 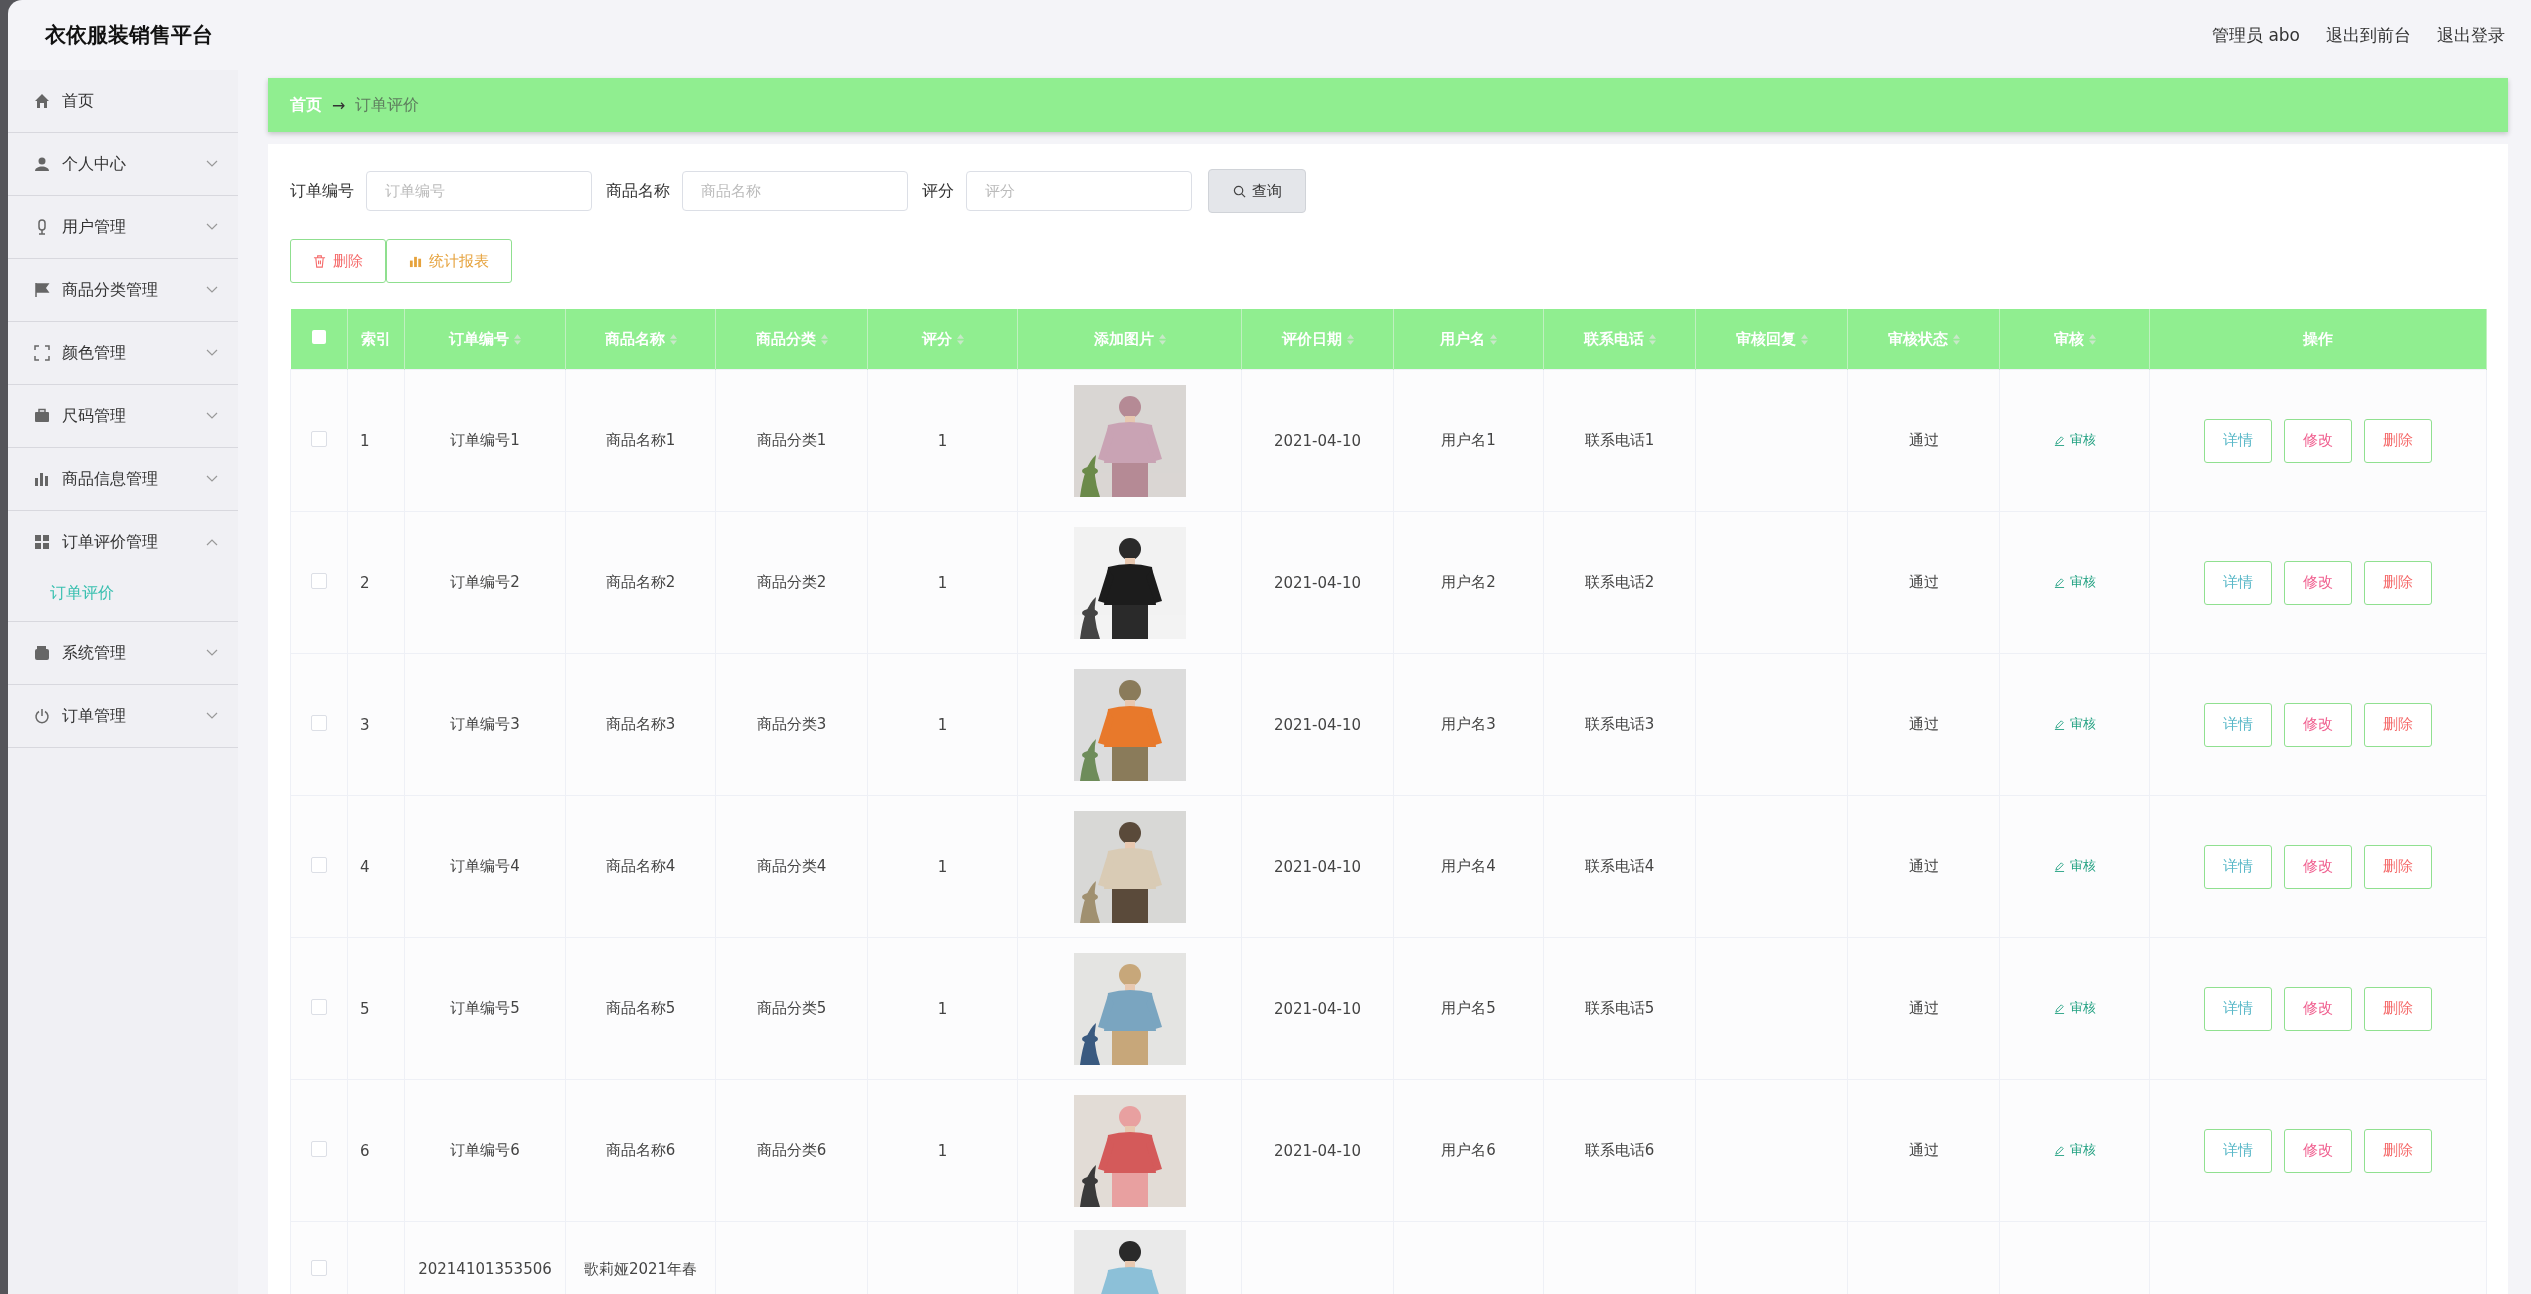 I want to click on table-cell: 2, so click(x=365, y=582).